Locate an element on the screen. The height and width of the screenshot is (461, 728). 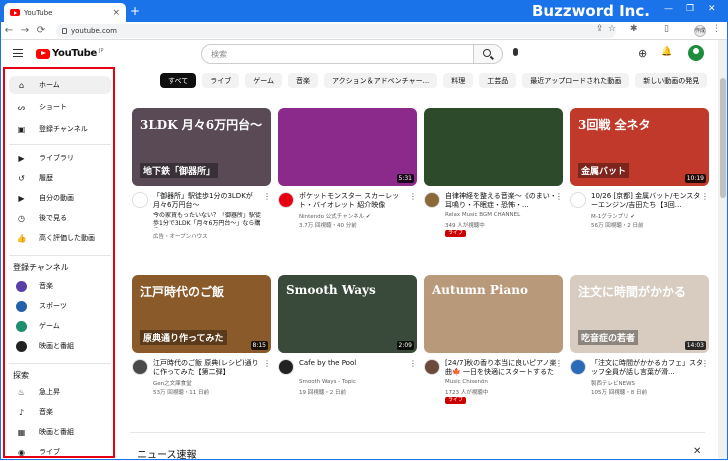
dismiss-news-icon: ✕ is located at coordinates (697, 451).